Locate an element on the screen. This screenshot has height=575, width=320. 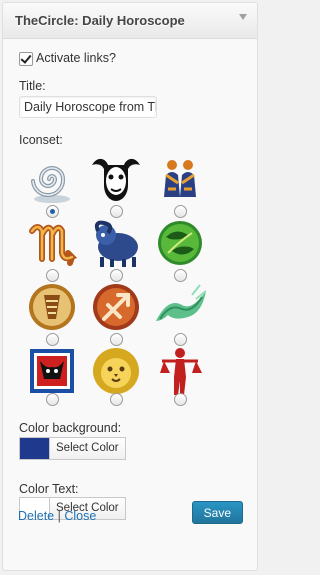
activate-links-checkbox is located at coordinates (26, 59).